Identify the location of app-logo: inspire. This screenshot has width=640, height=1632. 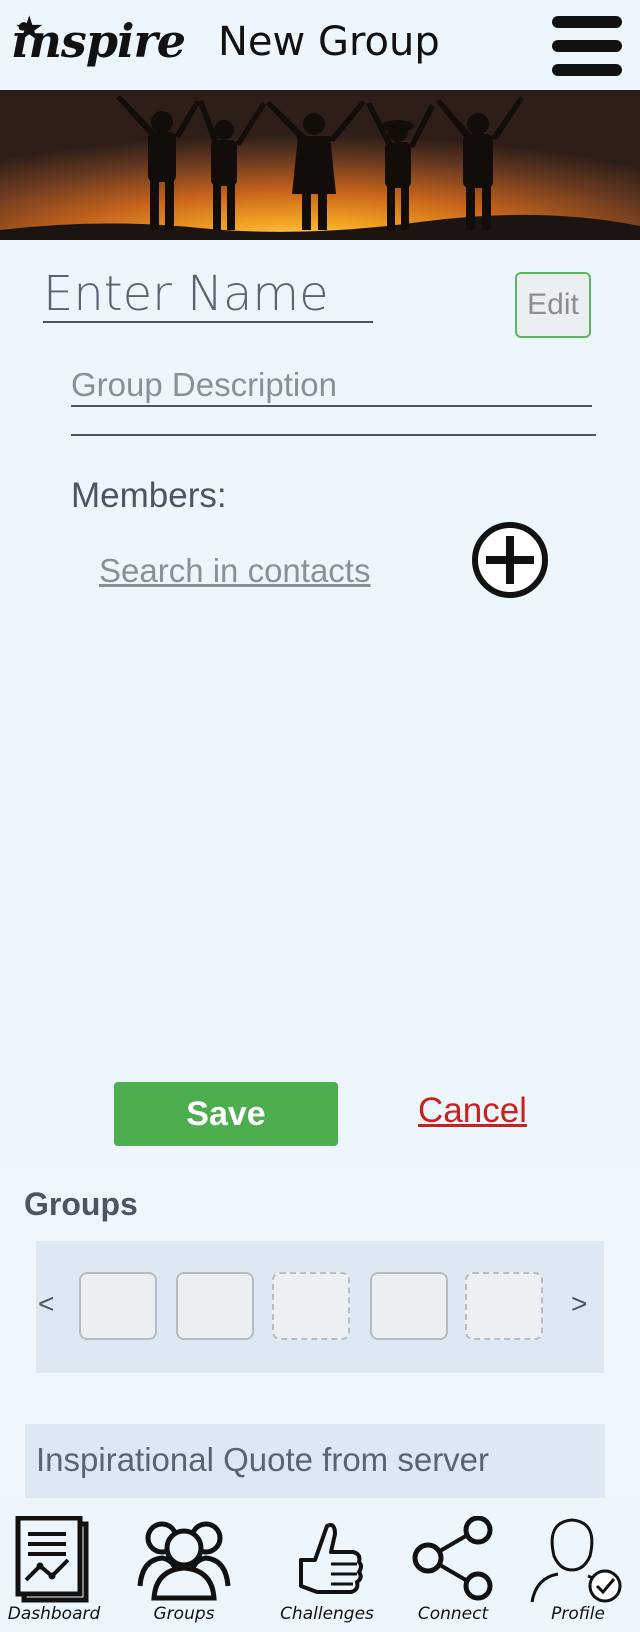
(99, 41).